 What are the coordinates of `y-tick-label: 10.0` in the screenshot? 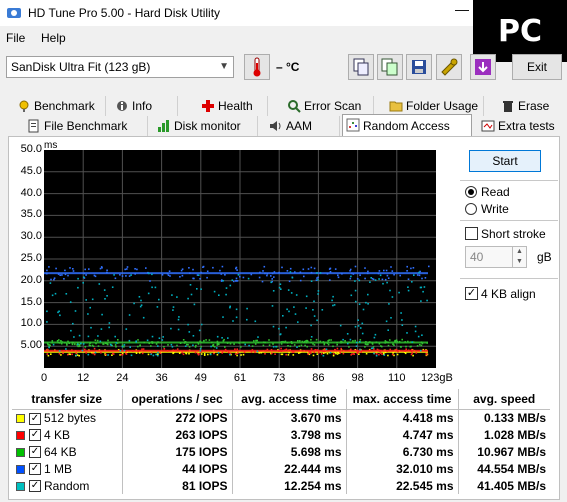 It's located at (31, 323).